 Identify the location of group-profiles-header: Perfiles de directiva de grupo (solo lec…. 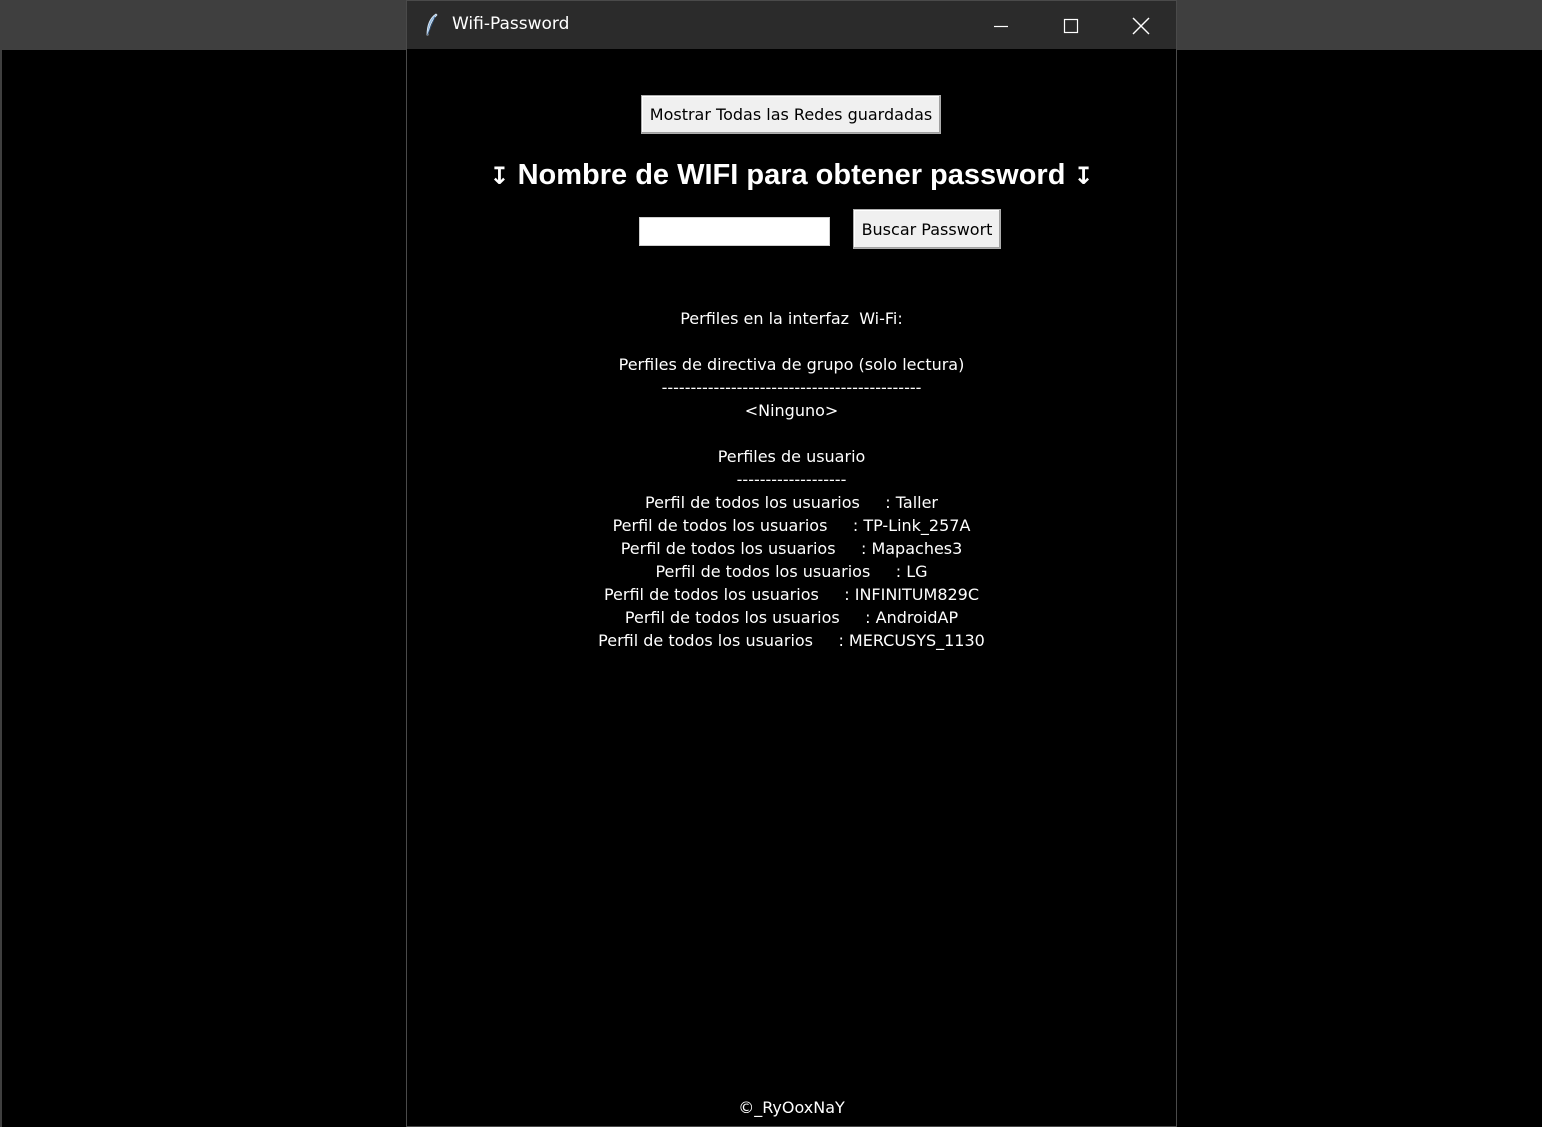
(791, 364).